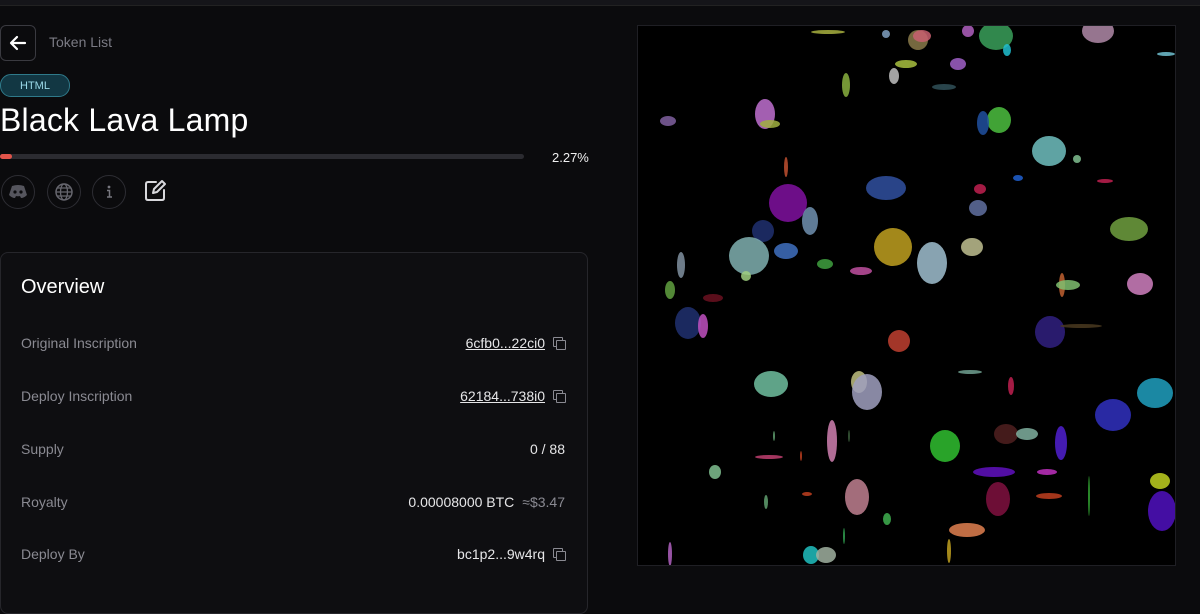 This screenshot has height=614, width=1200. I want to click on overview-title: Overview, so click(63, 287).